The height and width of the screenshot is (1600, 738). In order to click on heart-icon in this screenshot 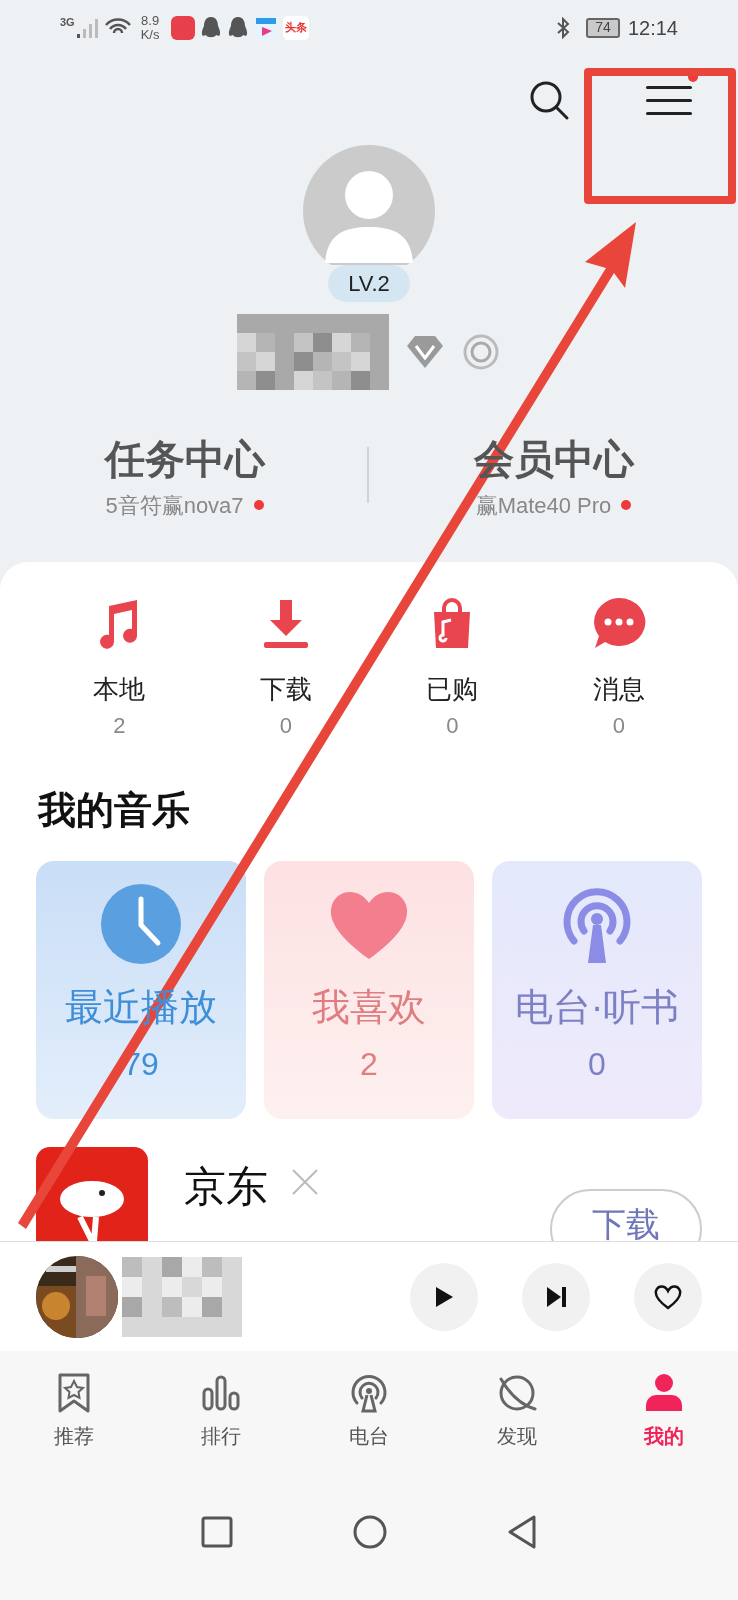, I will do `click(668, 1296)`.